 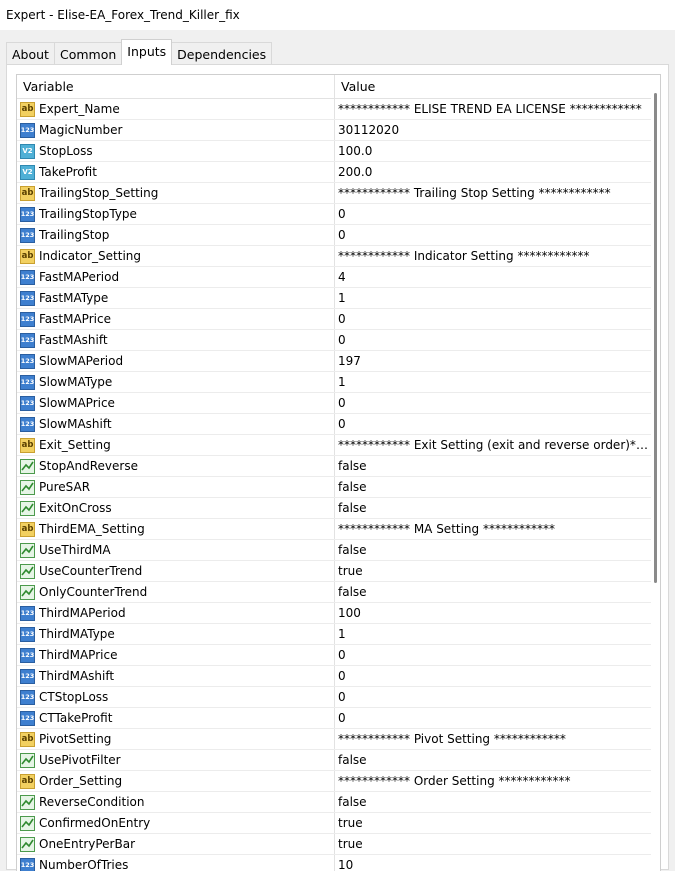 I want to click on value-cell: 4, so click(x=493, y=277).